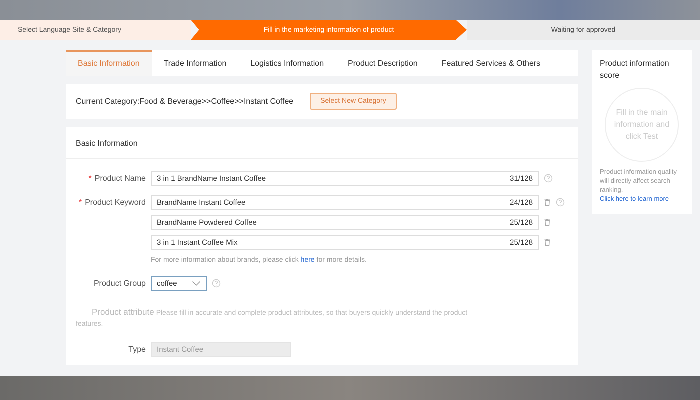 The width and height of the screenshot is (700, 400). What do you see at coordinates (635, 70) in the screenshot?
I see `panel-title: Product information score` at bounding box center [635, 70].